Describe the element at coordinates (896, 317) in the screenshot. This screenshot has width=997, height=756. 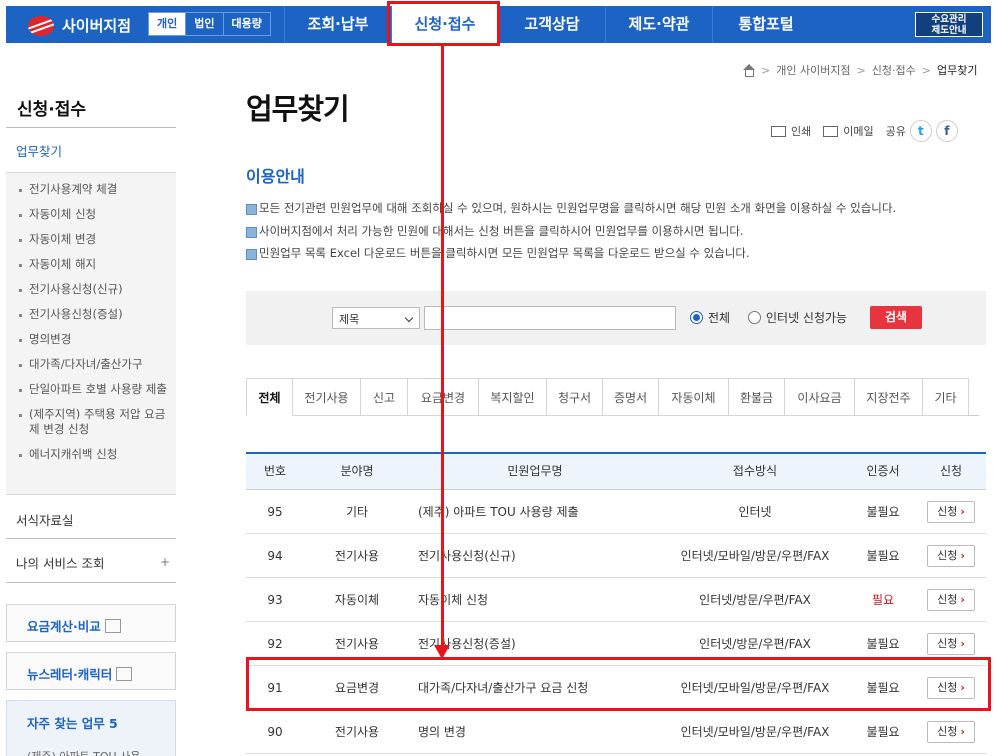
I see `search-button: 검색` at that location.